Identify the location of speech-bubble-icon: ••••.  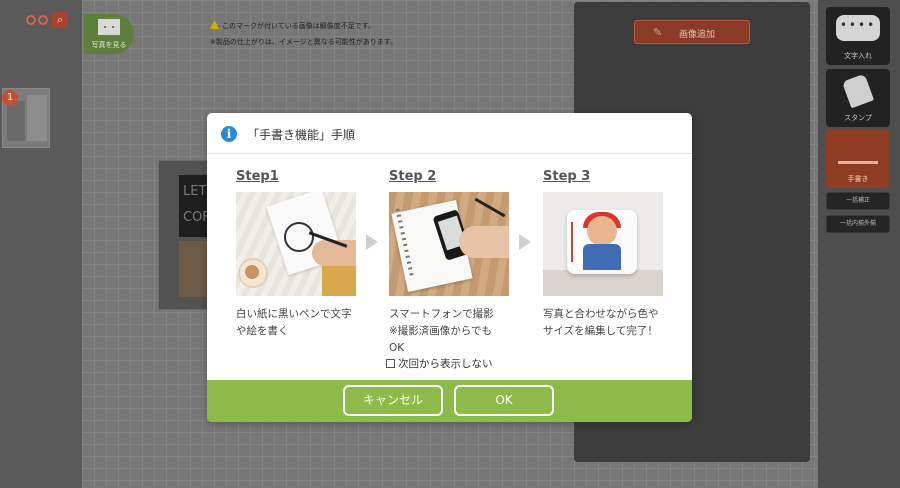
(858, 28).